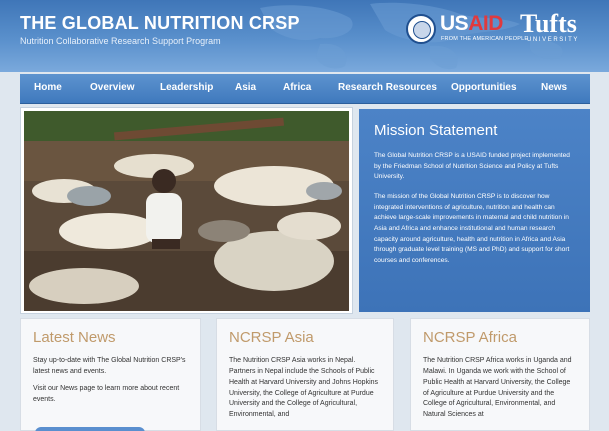 The image size is (609, 431). I want to click on ncrsp-asia-title: NCRSP Asia, so click(305, 337).